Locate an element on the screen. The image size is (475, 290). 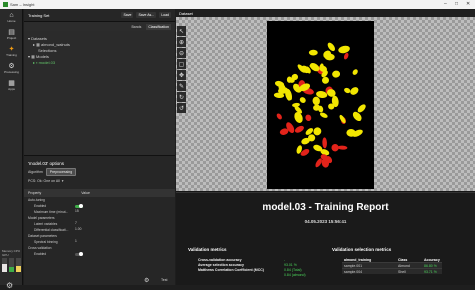
panel-tabs: Bands Classification is located at coordinates (99, 26).